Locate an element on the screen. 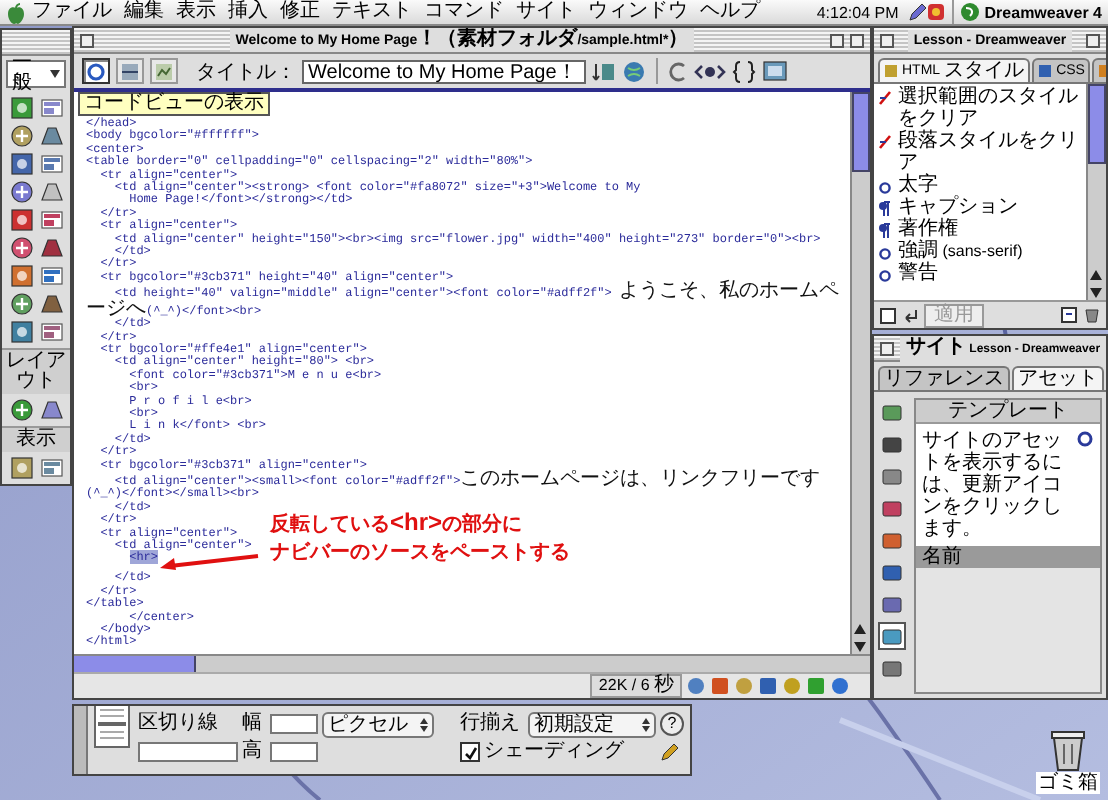 The width and height of the screenshot is (1108, 800). section-label: 表示 is located at coordinates (36, 439).